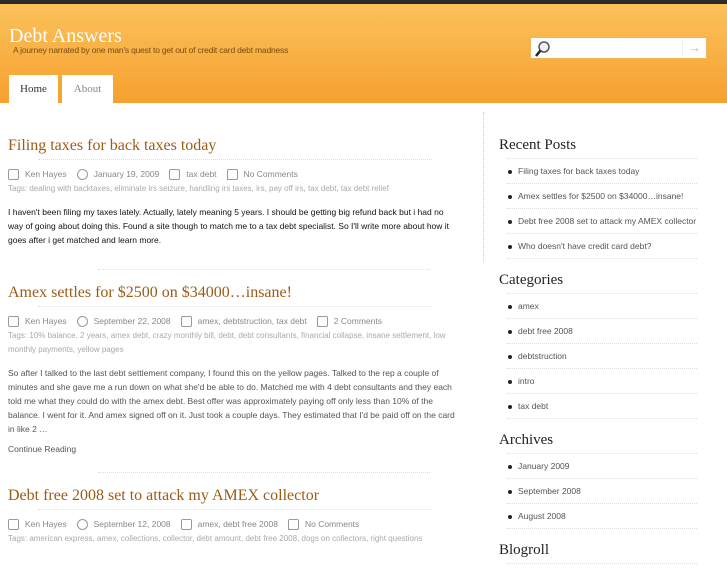 This screenshot has height=577, width=727. I want to click on archives-list: January 2009 September 2008 August 2008, so click(602, 491).